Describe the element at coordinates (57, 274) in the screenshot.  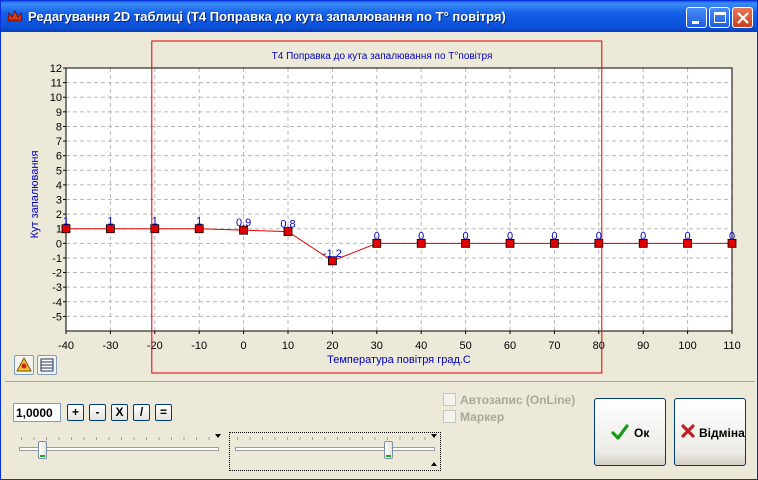
I see `y-tick-label: -2` at that location.